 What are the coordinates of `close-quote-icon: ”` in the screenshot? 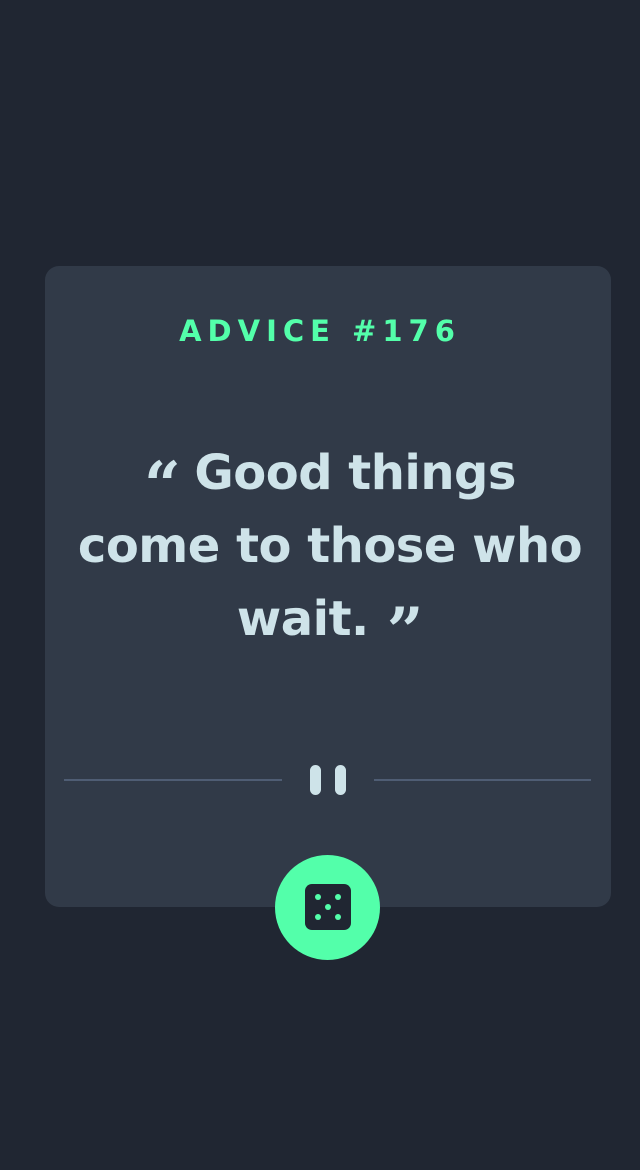 It's located at (405, 631).